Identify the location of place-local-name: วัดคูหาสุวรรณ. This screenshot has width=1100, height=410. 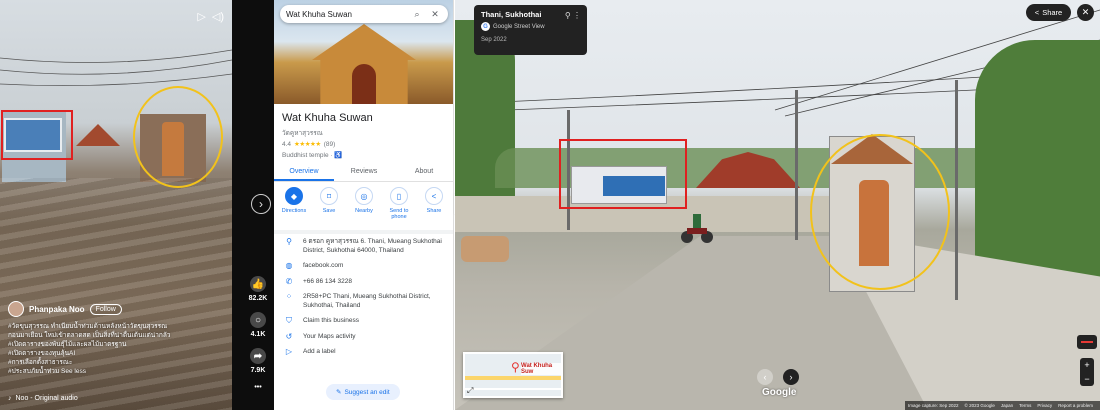
(302, 133).